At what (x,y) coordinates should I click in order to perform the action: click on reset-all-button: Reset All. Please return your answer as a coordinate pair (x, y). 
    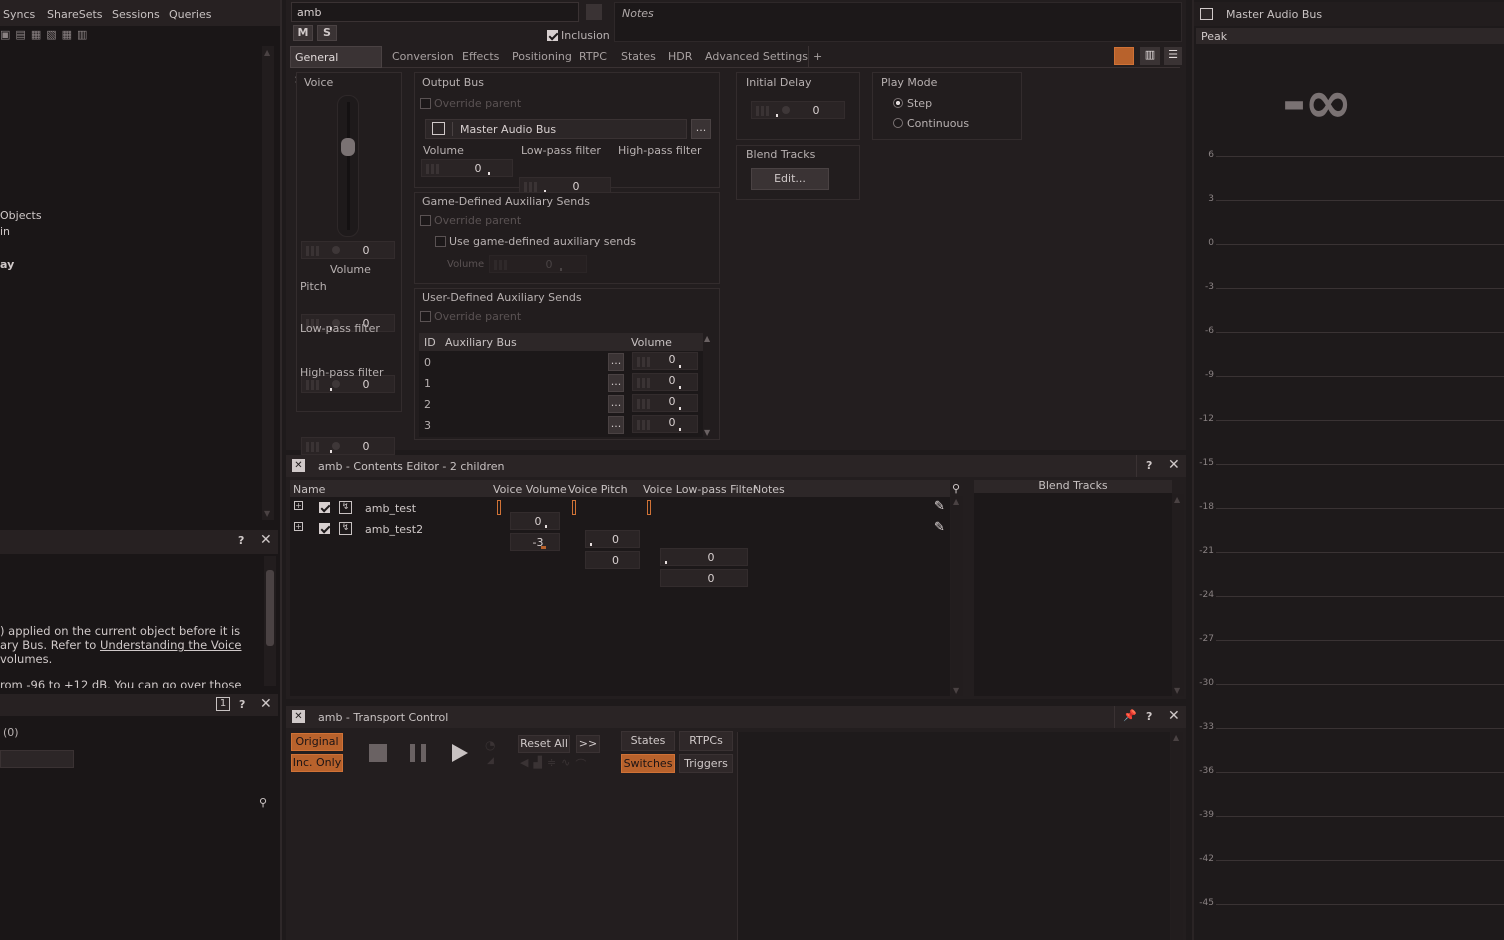
    Looking at the image, I should click on (544, 744).